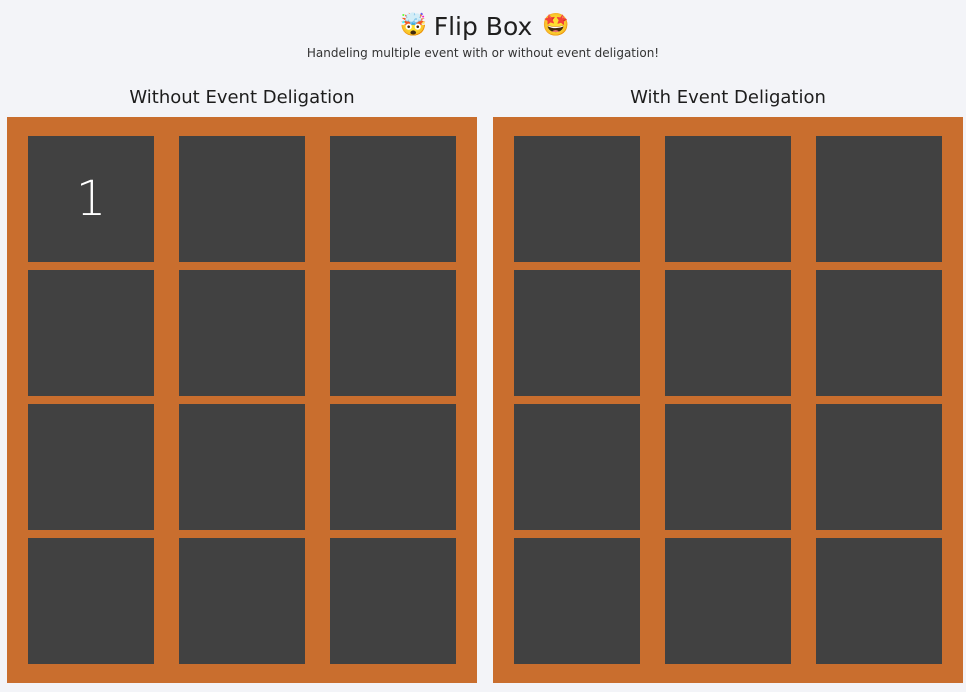 The height and width of the screenshot is (692, 966). What do you see at coordinates (728, 97) in the screenshot?
I see `with-delegation-title: With Event Deligation` at bounding box center [728, 97].